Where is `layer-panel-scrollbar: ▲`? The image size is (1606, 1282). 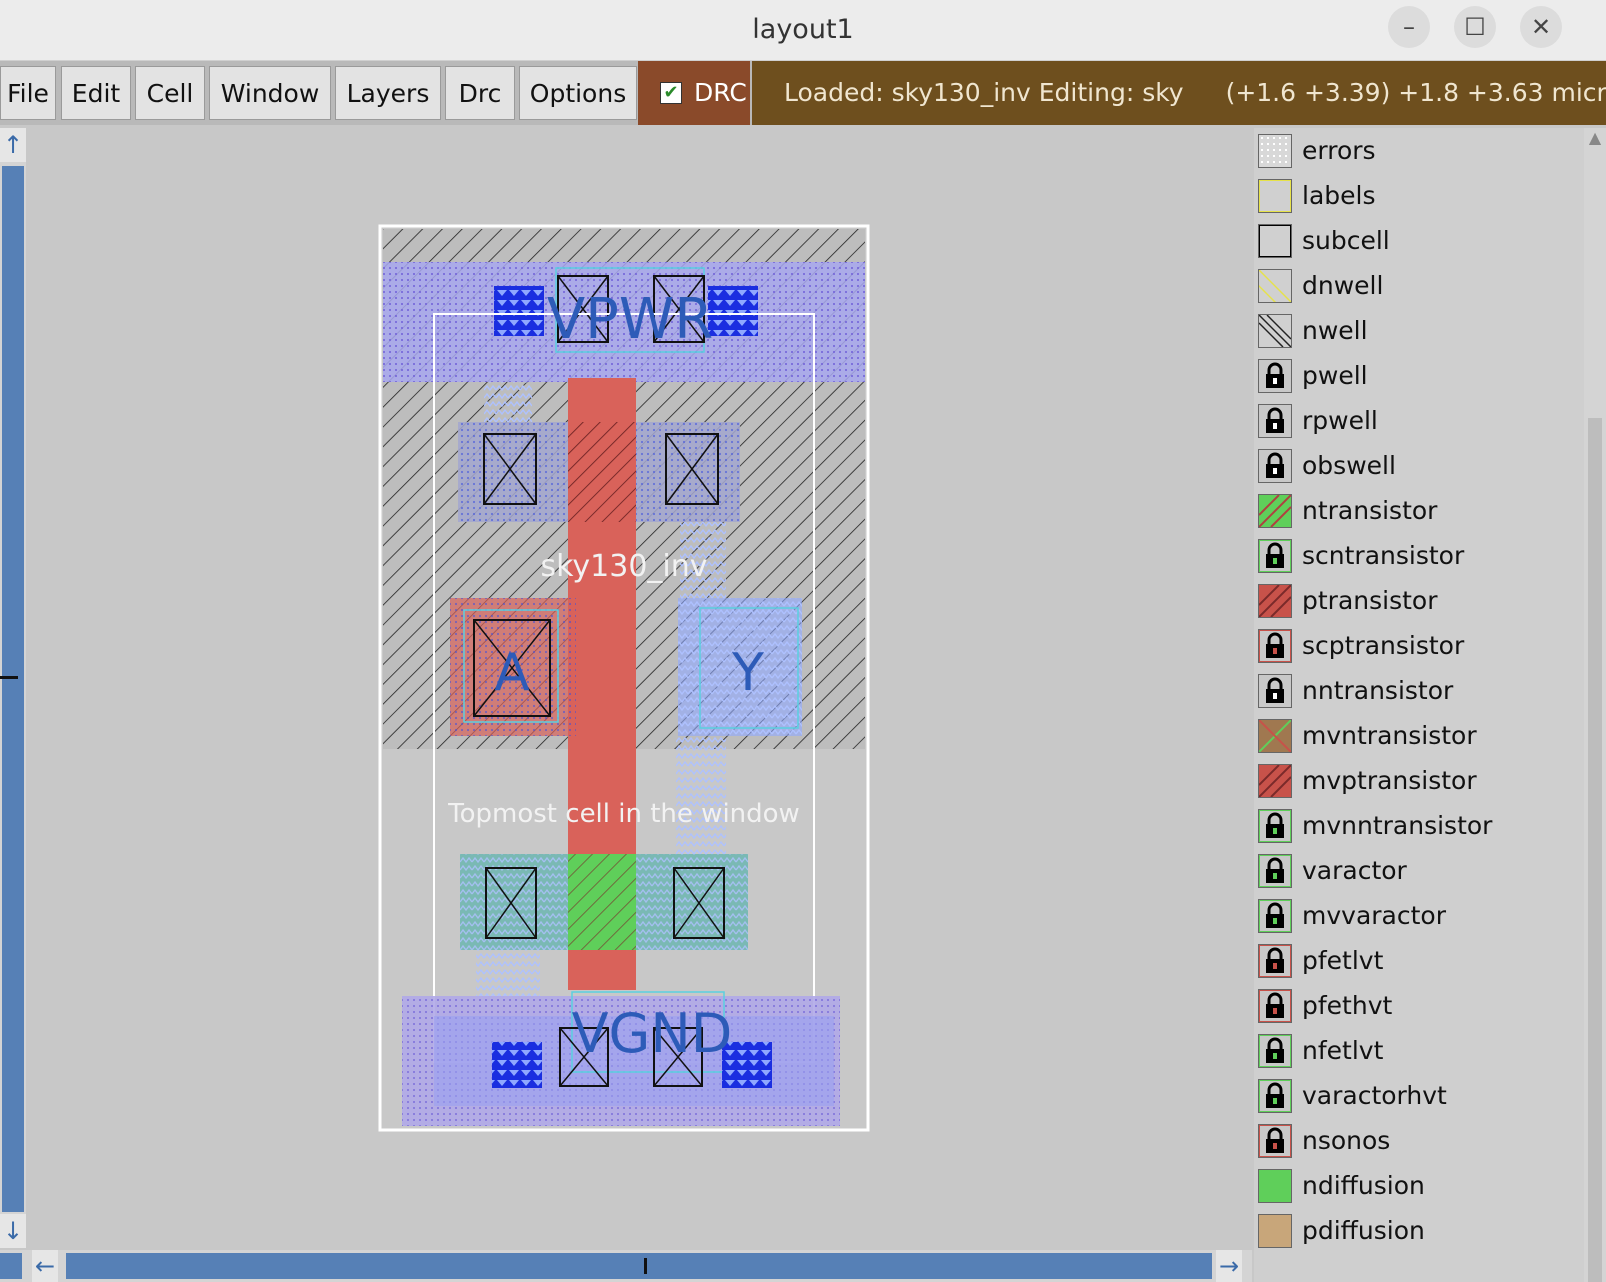 layer-panel-scrollbar: ▲ is located at coordinates (1595, 705).